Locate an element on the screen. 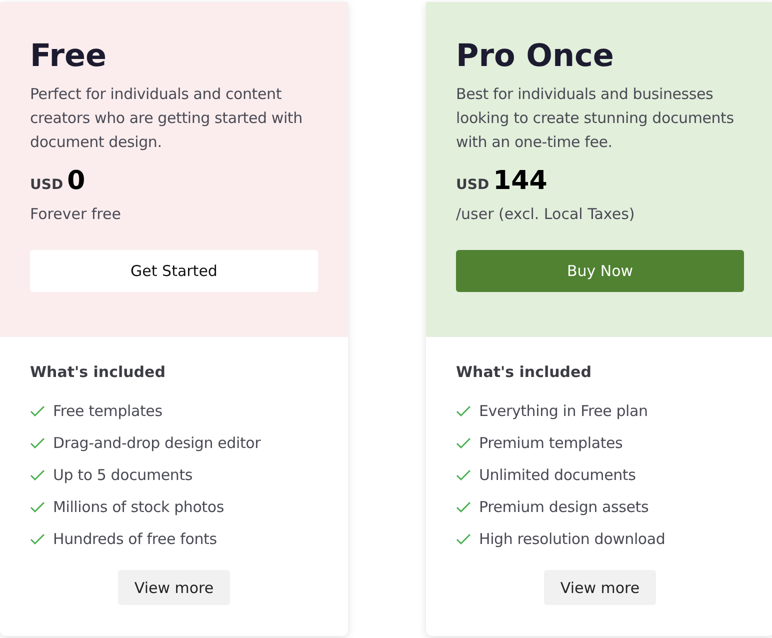 The width and height of the screenshot is (772, 638). feature-text: High resolution download is located at coordinates (572, 539).